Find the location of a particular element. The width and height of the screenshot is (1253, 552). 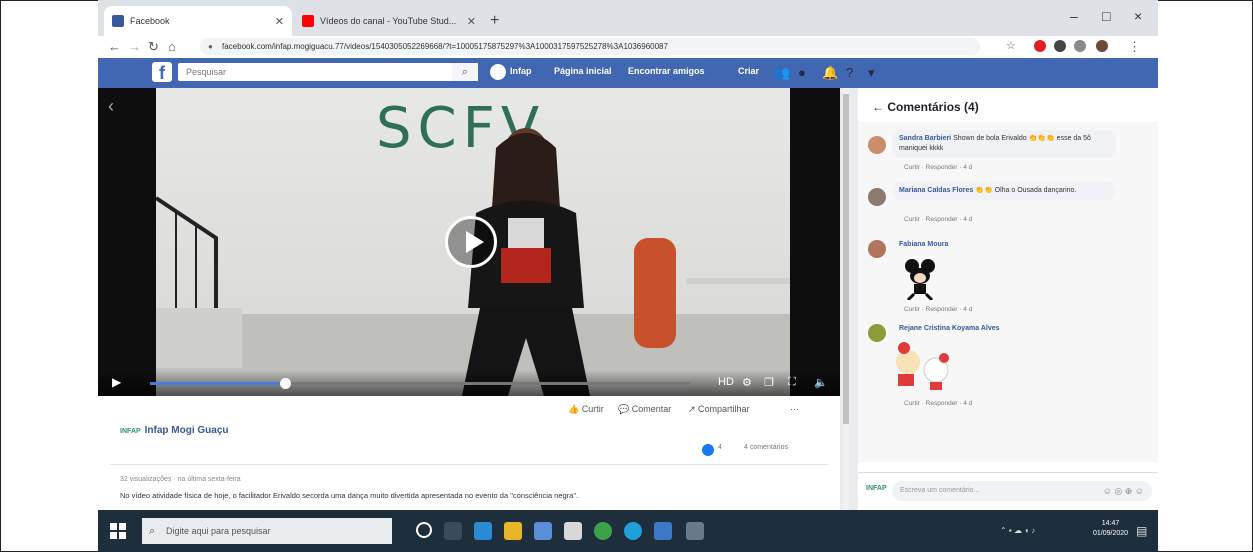

comment-input: Escreva um comentário... ☺ ◎ ⊕ ☺ is located at coordinates (1022, 491).